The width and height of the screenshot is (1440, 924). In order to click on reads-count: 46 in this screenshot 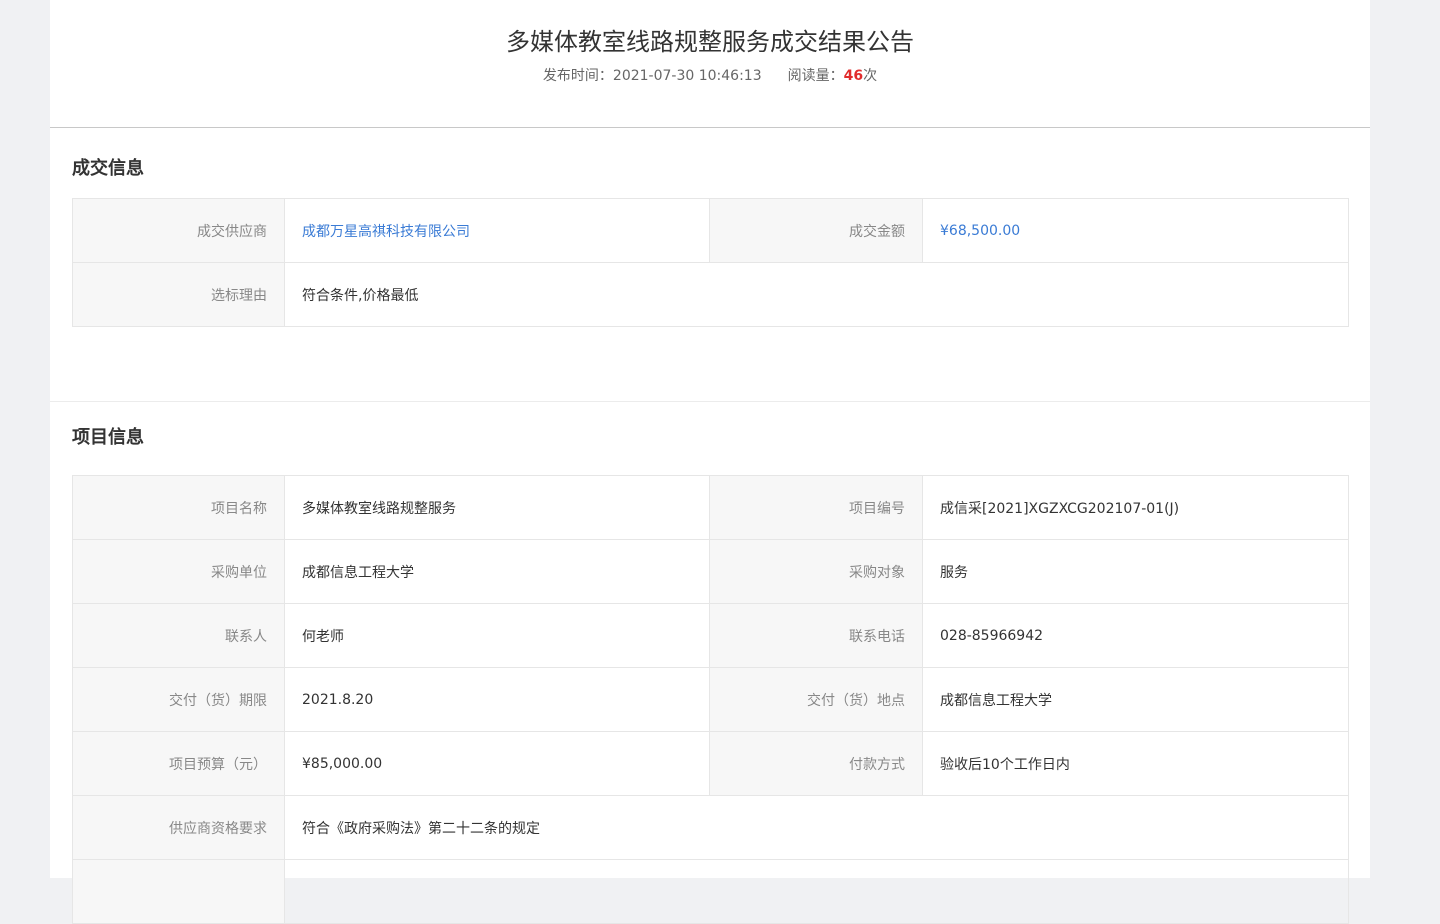, I will do `click(853, 76)`.